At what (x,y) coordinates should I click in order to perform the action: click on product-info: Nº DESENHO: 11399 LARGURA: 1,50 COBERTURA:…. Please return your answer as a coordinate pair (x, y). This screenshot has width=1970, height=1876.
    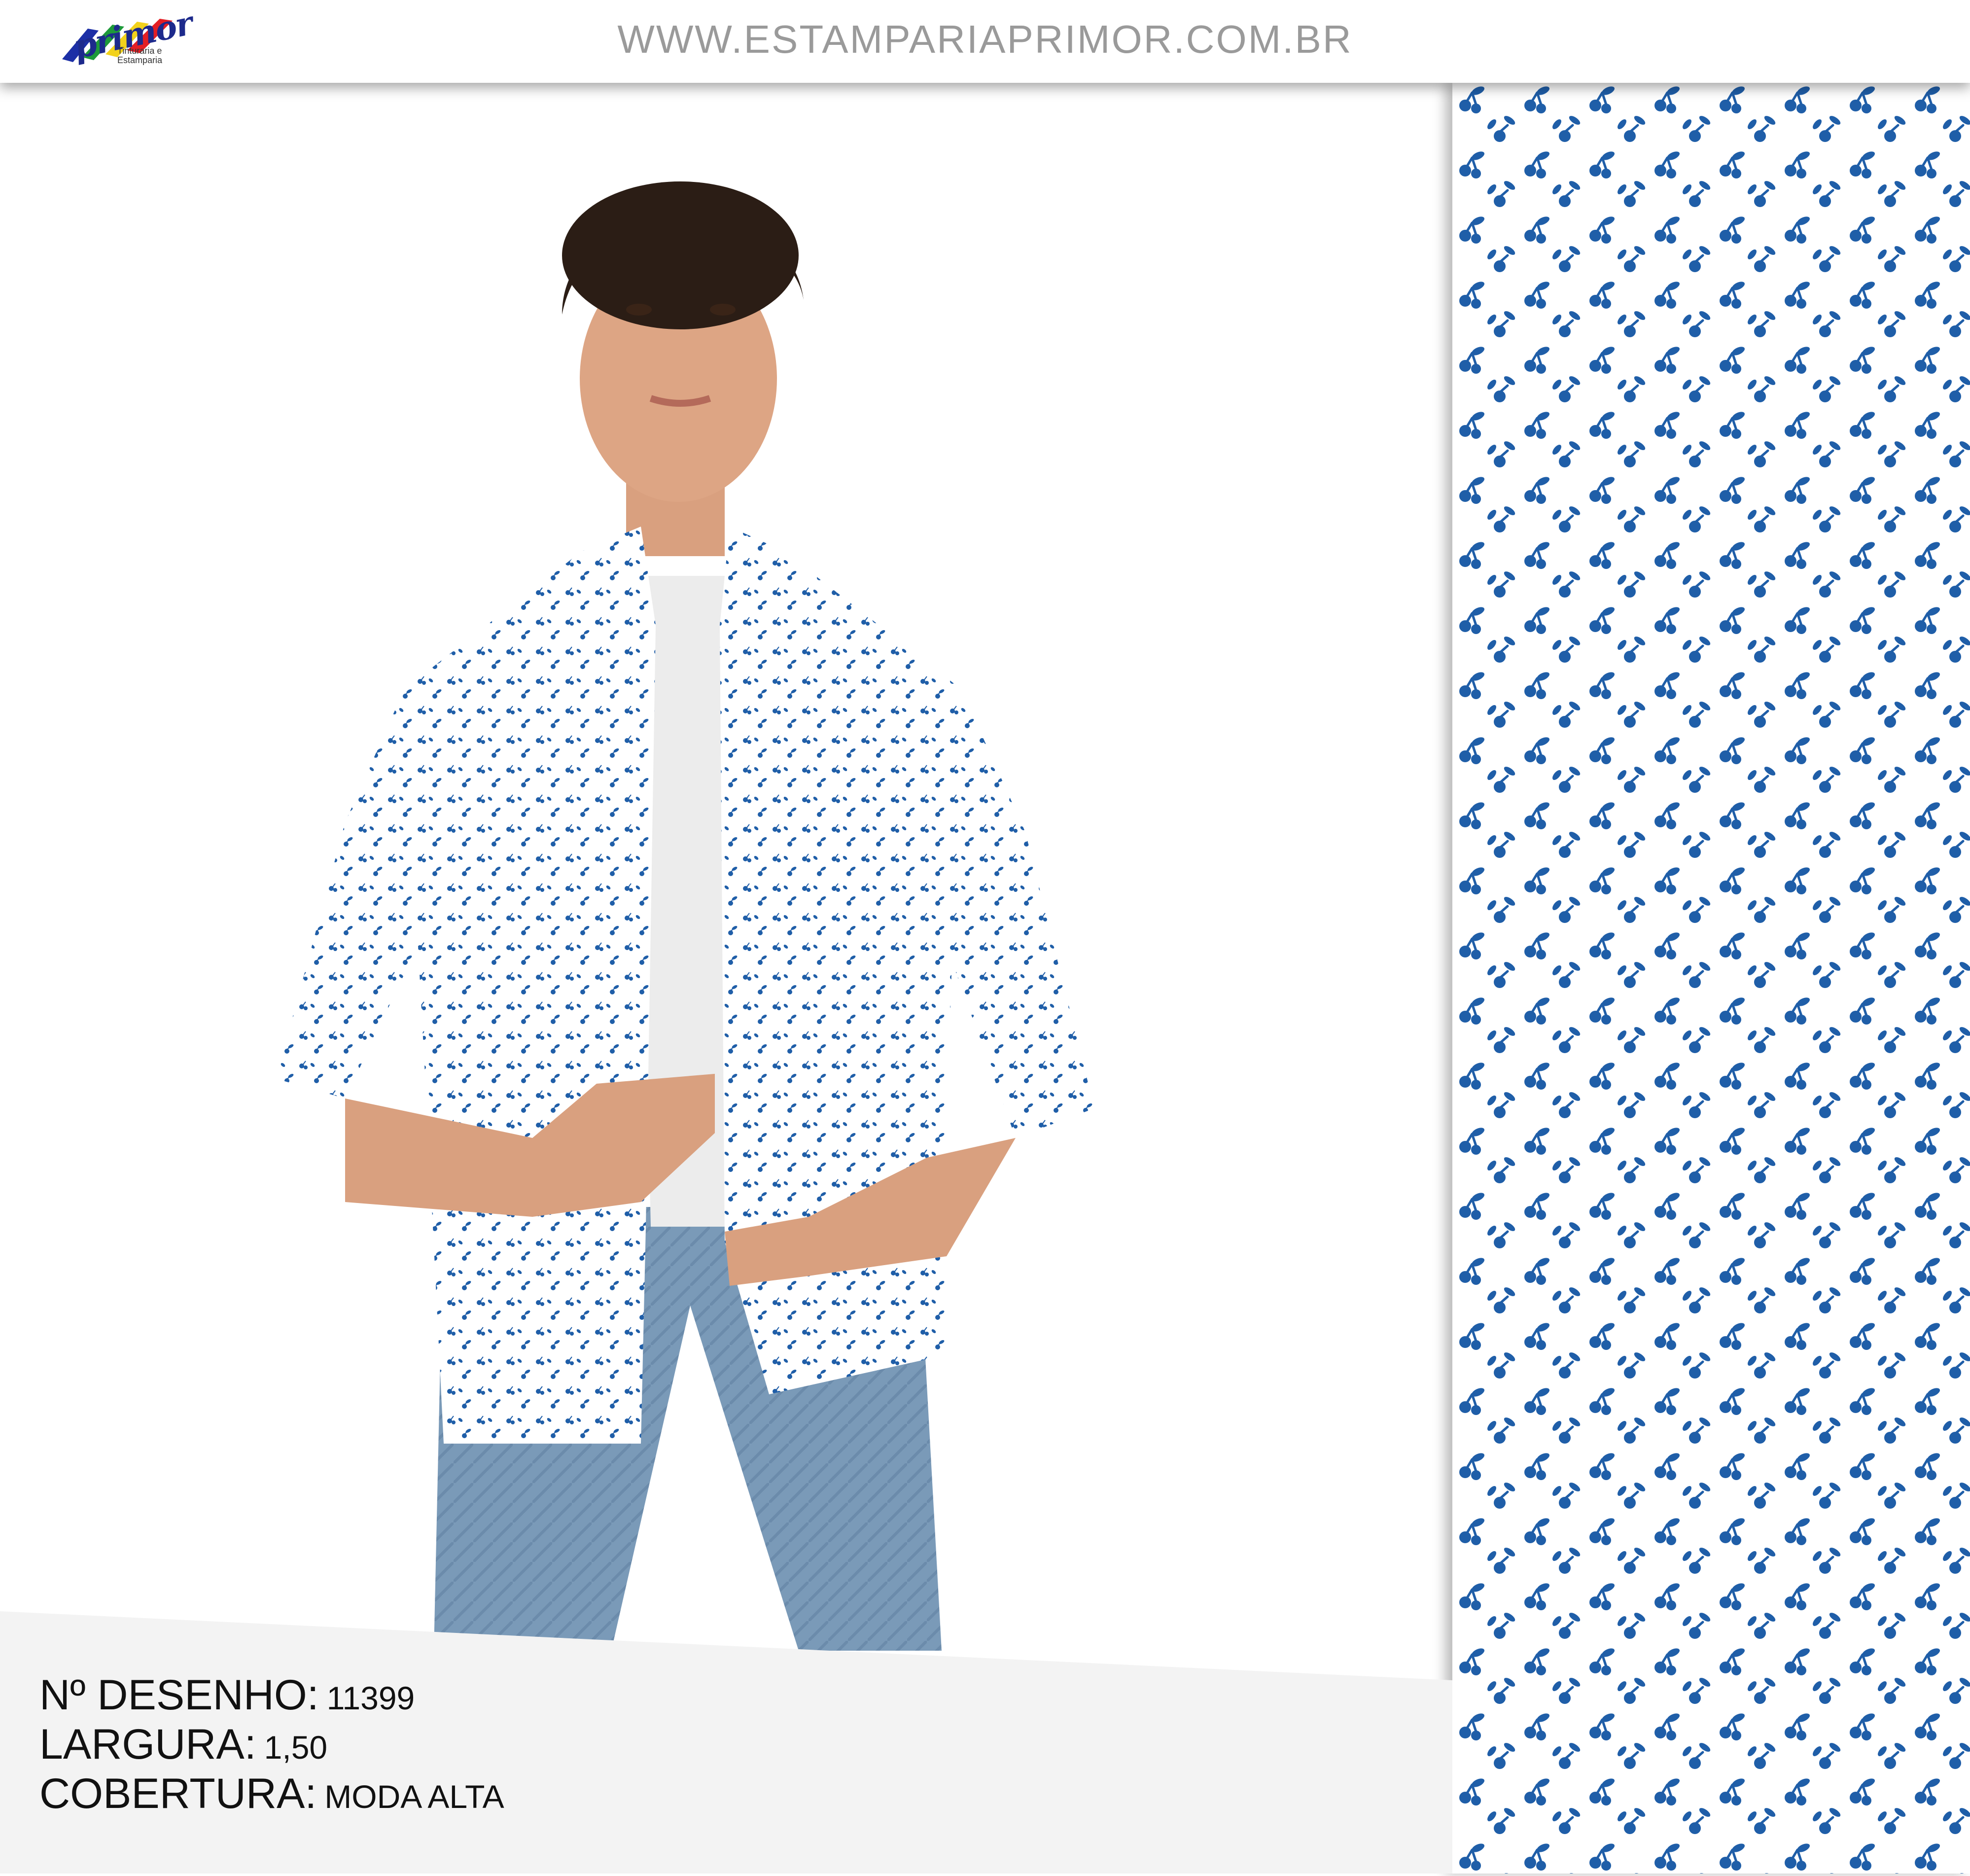
    Looking at the image, I should click on (271, 1744).